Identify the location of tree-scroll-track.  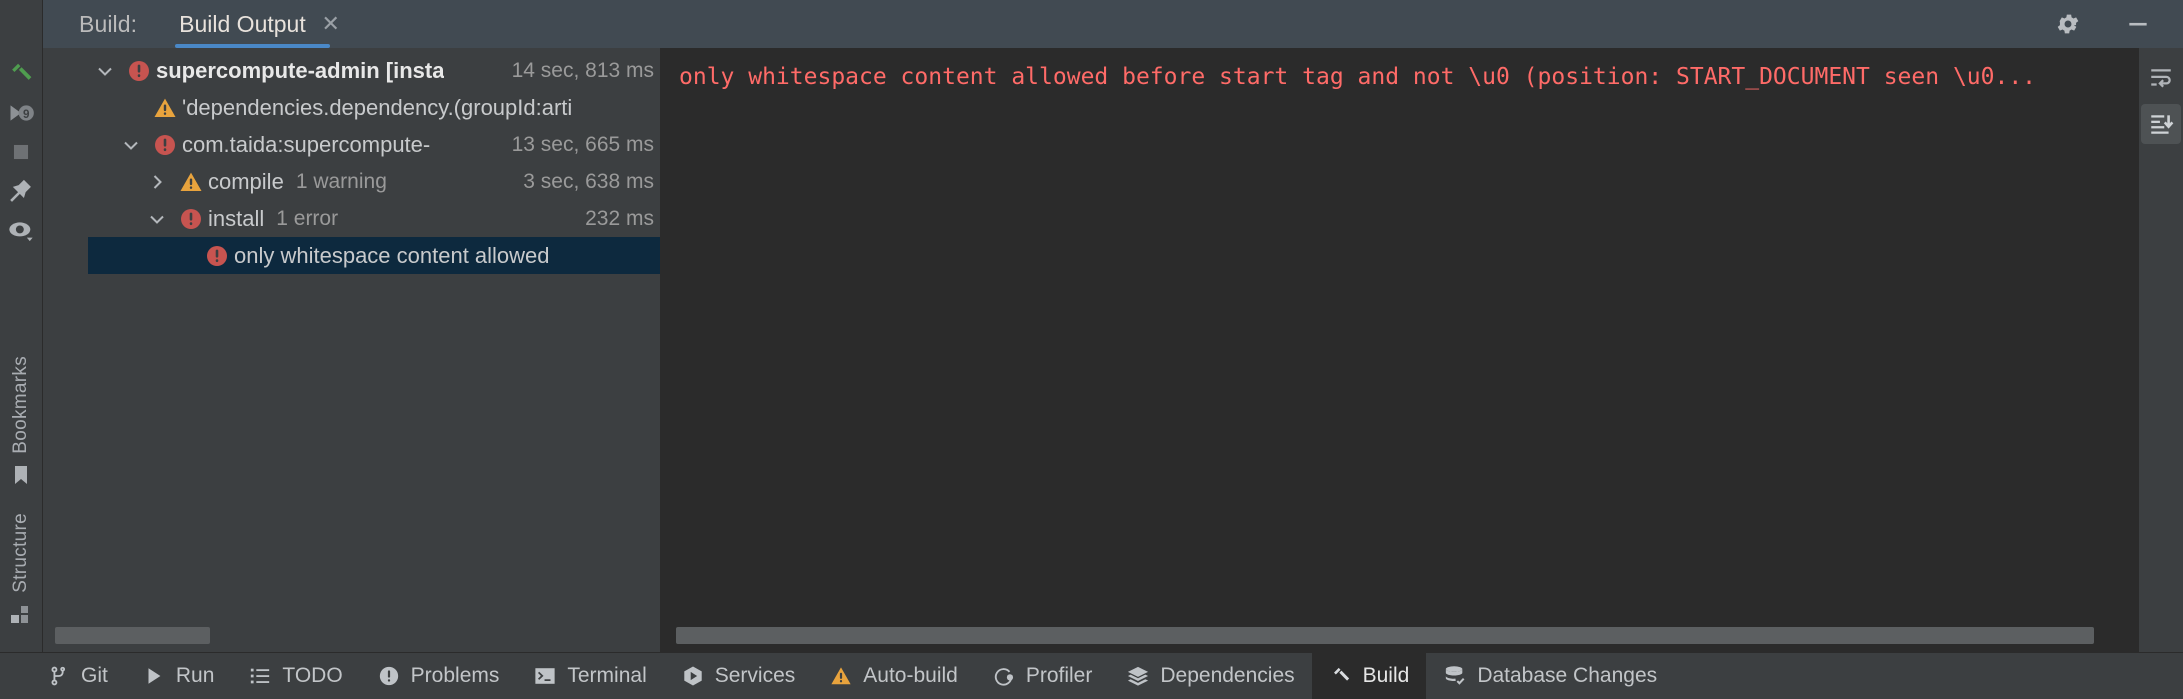
(351, 635).